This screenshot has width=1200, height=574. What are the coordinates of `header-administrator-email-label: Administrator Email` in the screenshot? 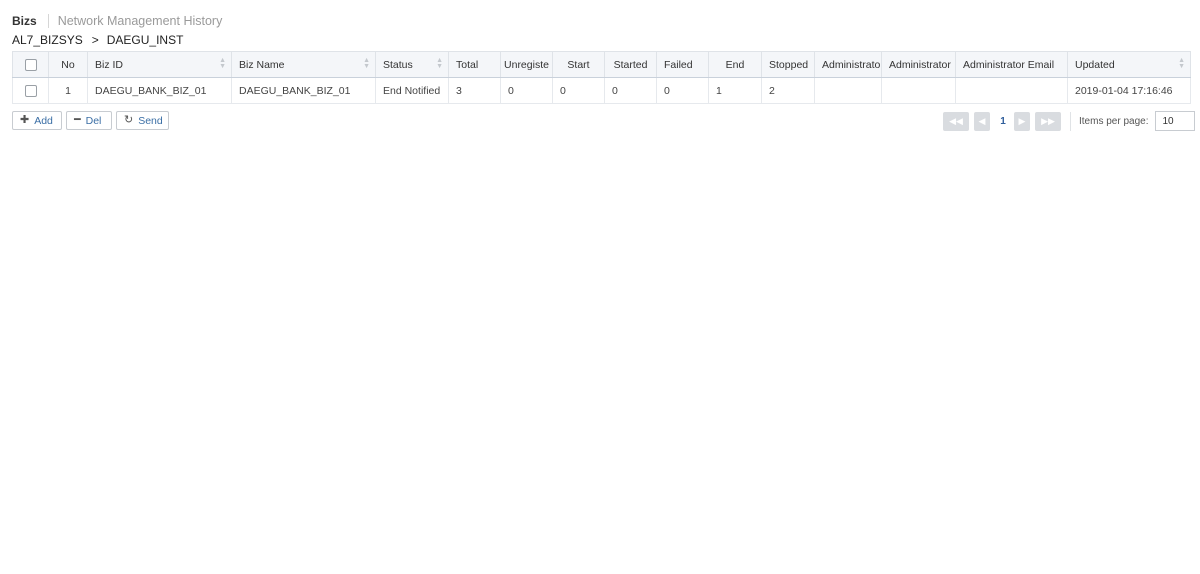 It's located at (1009, 64).